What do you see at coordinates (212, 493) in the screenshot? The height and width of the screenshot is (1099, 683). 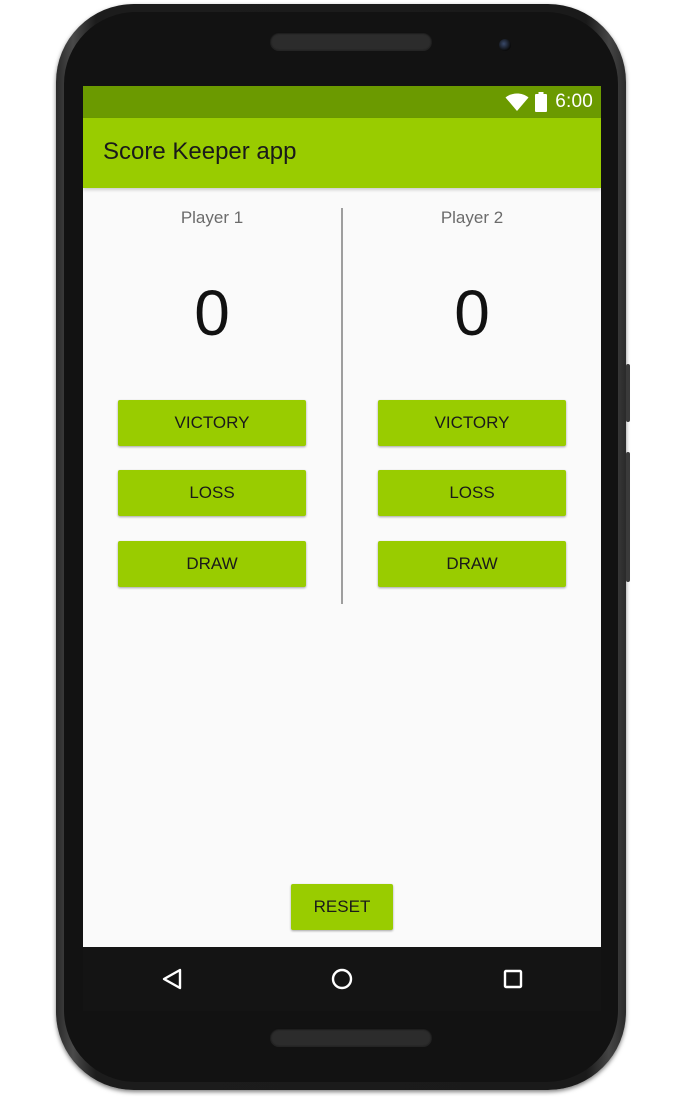 I see `player-1-loss-button: LOSS` at bounding box center [212, 493].